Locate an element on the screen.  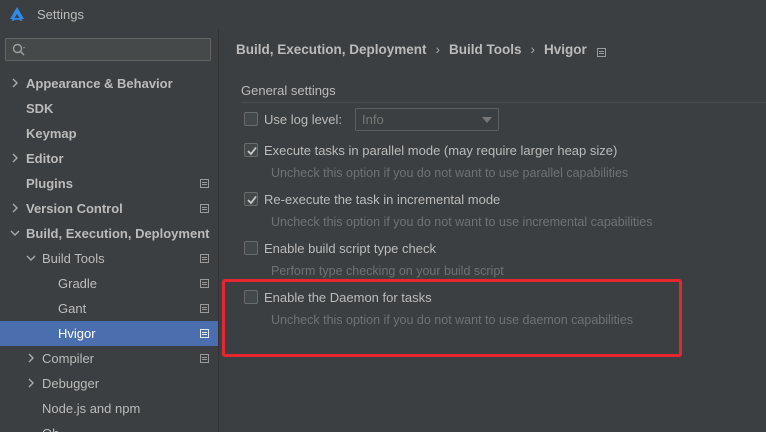
sidebar-item: SDK is located at coordinates (109, 108).